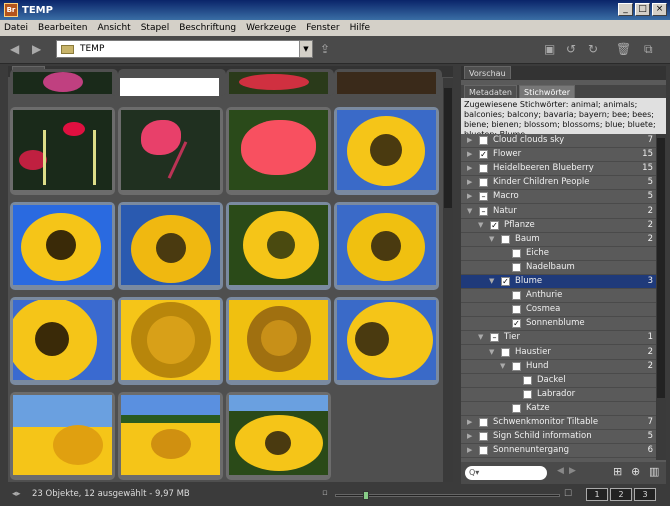  I want to click on menu-stapel: Stapel, so click(155, 28).